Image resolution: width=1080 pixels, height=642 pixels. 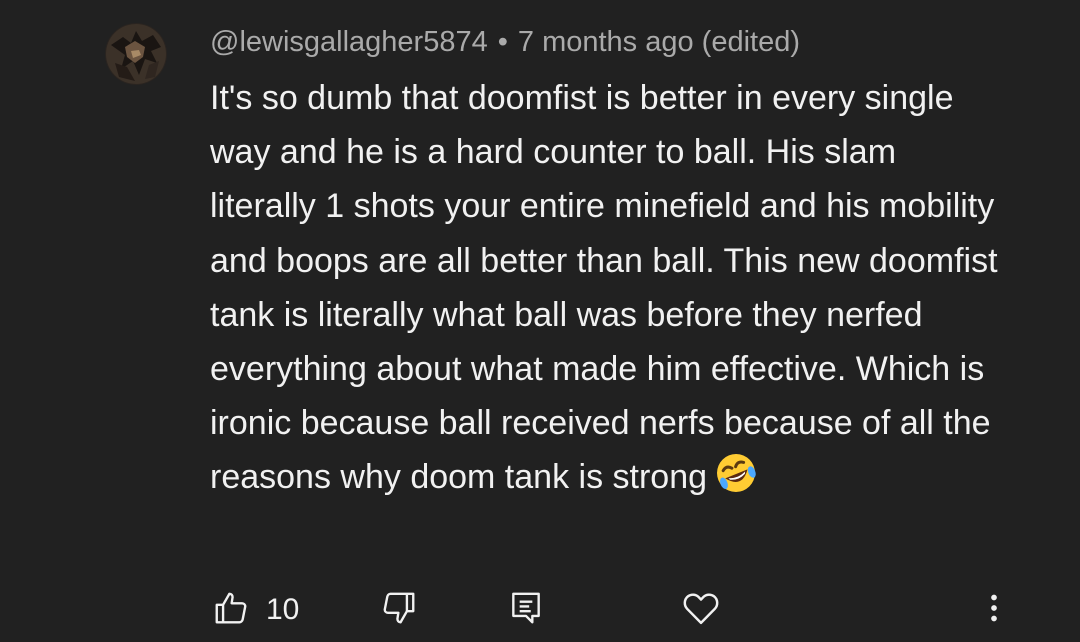 I want to click on like-count: 10, so click(x=283, y=609).